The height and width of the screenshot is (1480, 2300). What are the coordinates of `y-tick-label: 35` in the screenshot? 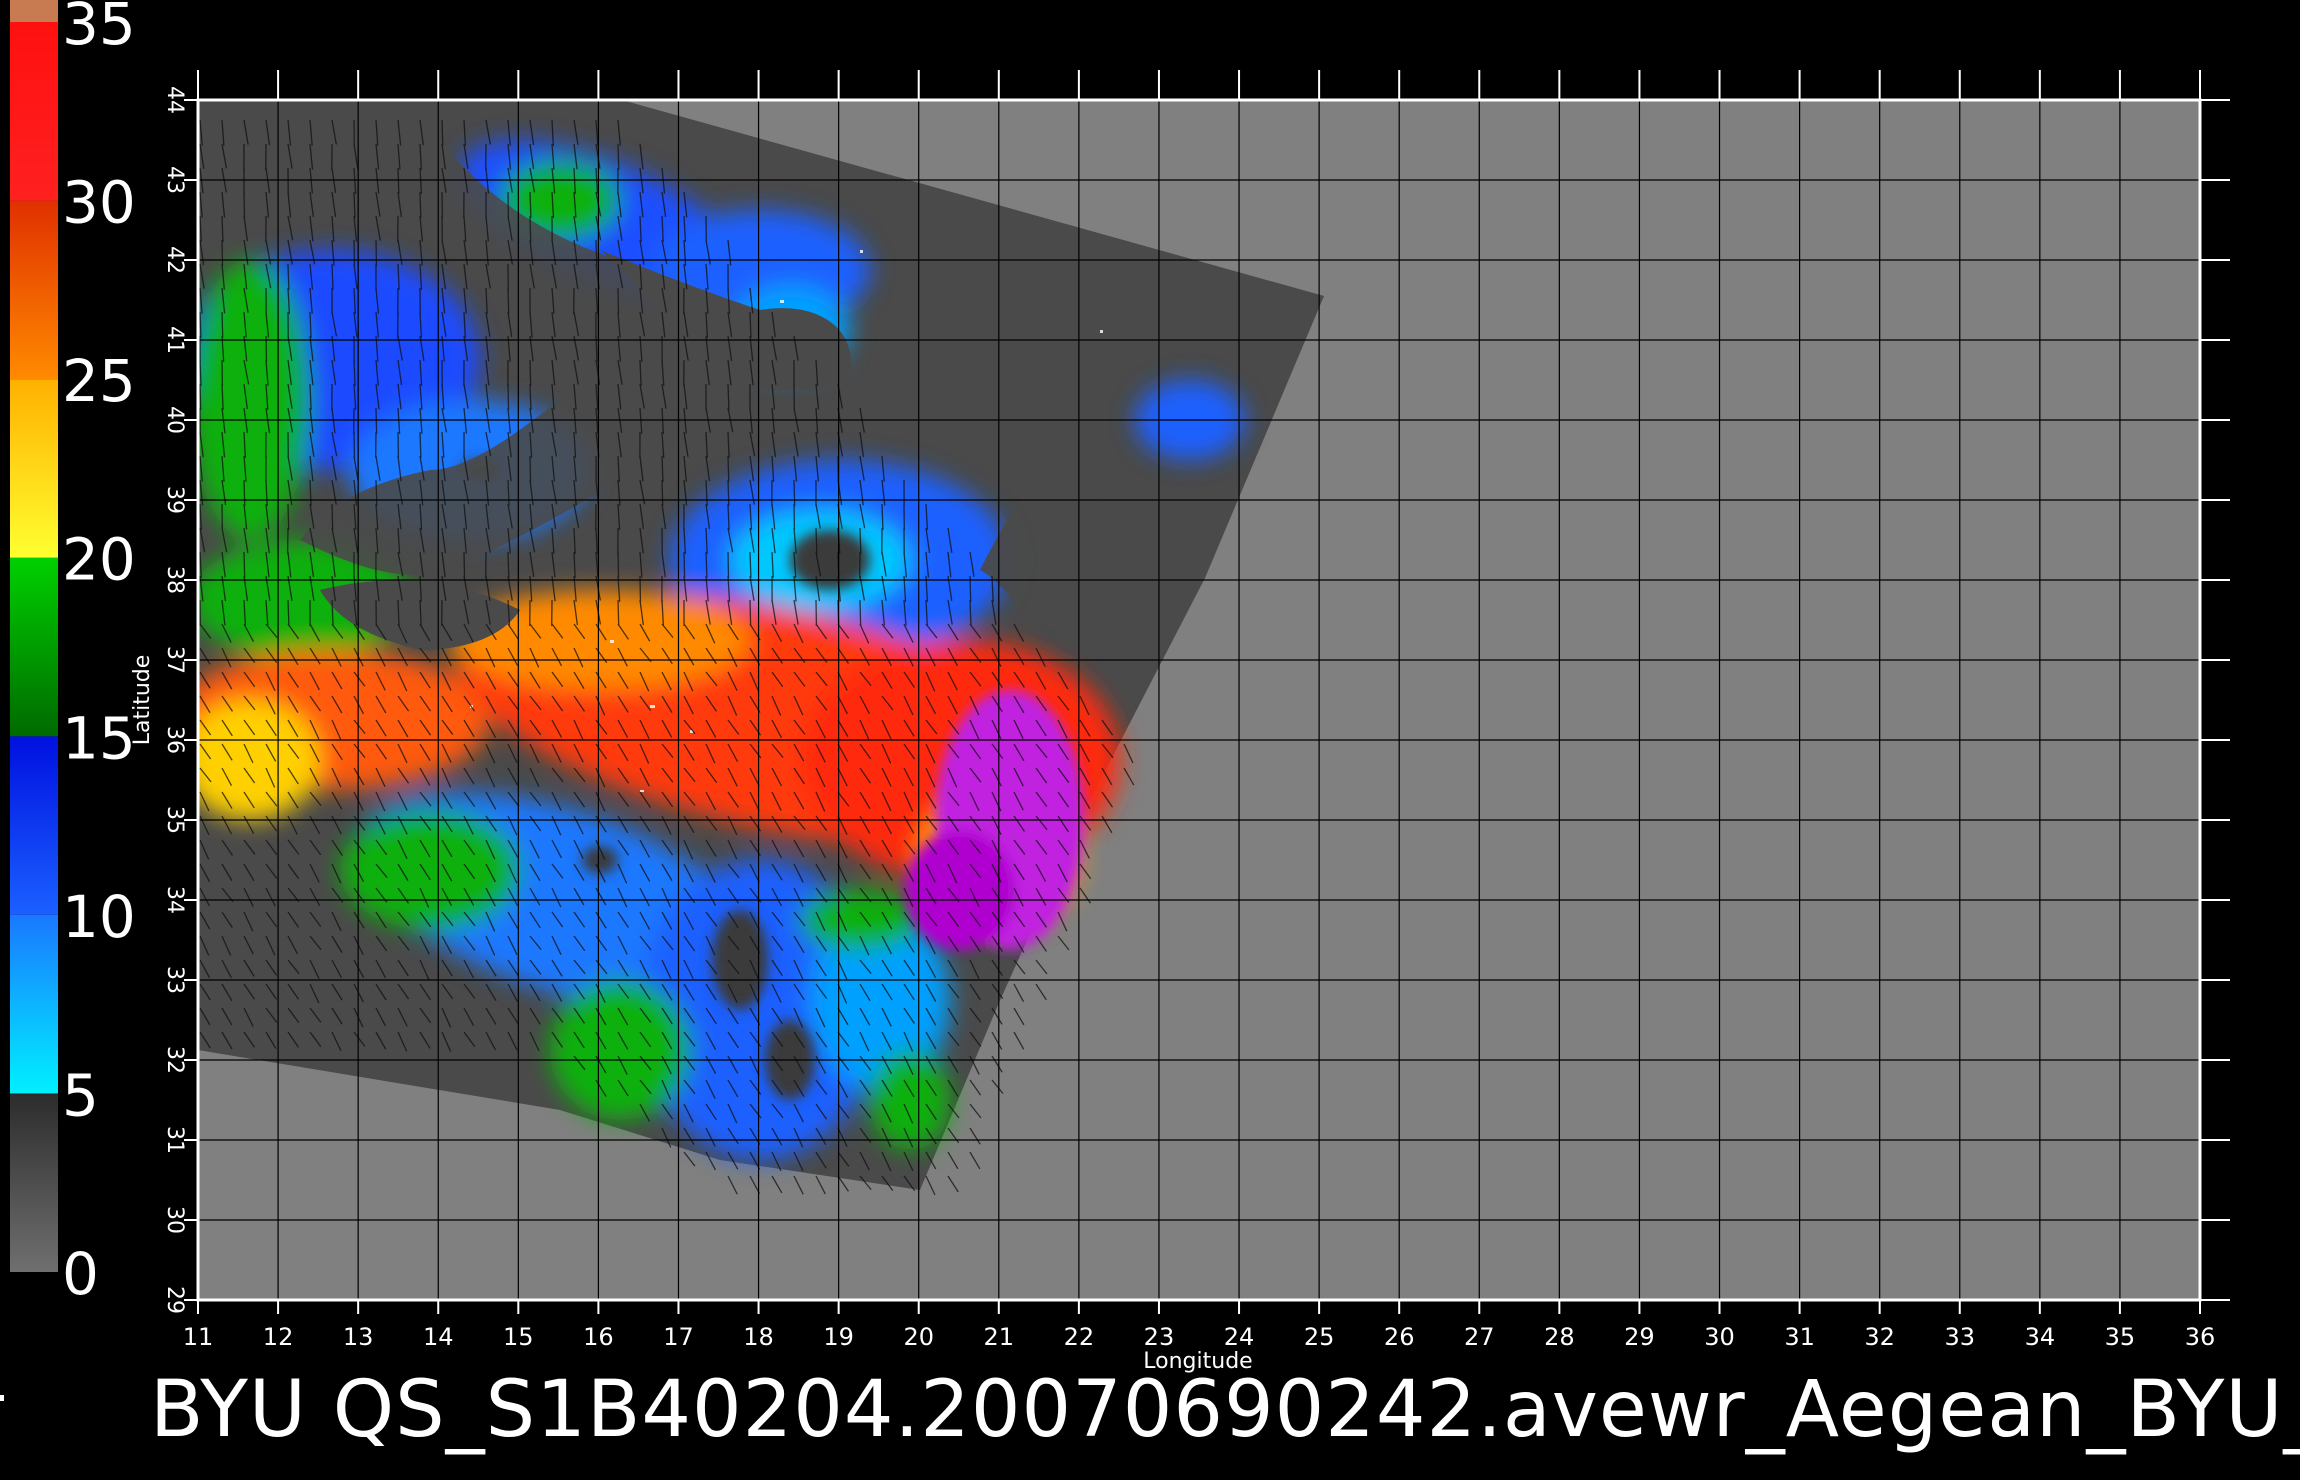 It's located at (174, 820).